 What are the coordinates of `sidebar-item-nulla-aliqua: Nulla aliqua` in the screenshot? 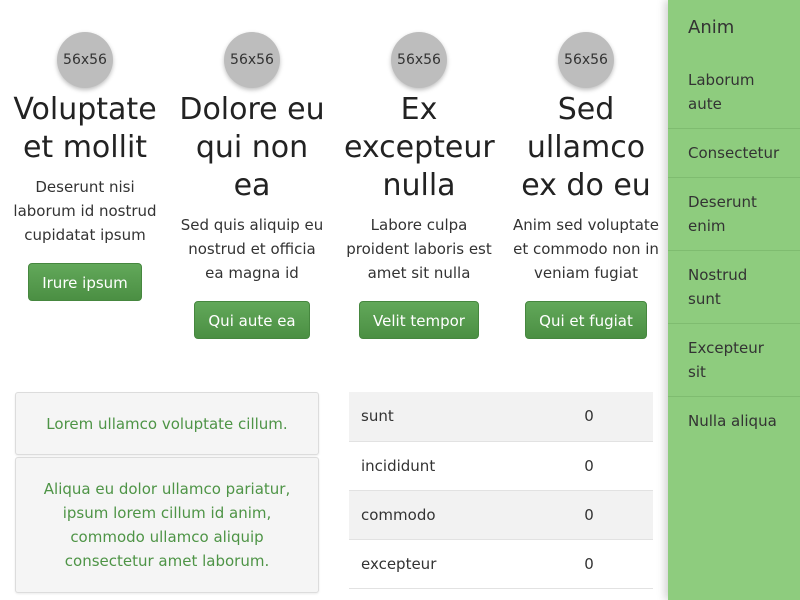 It's located at (734, 421).